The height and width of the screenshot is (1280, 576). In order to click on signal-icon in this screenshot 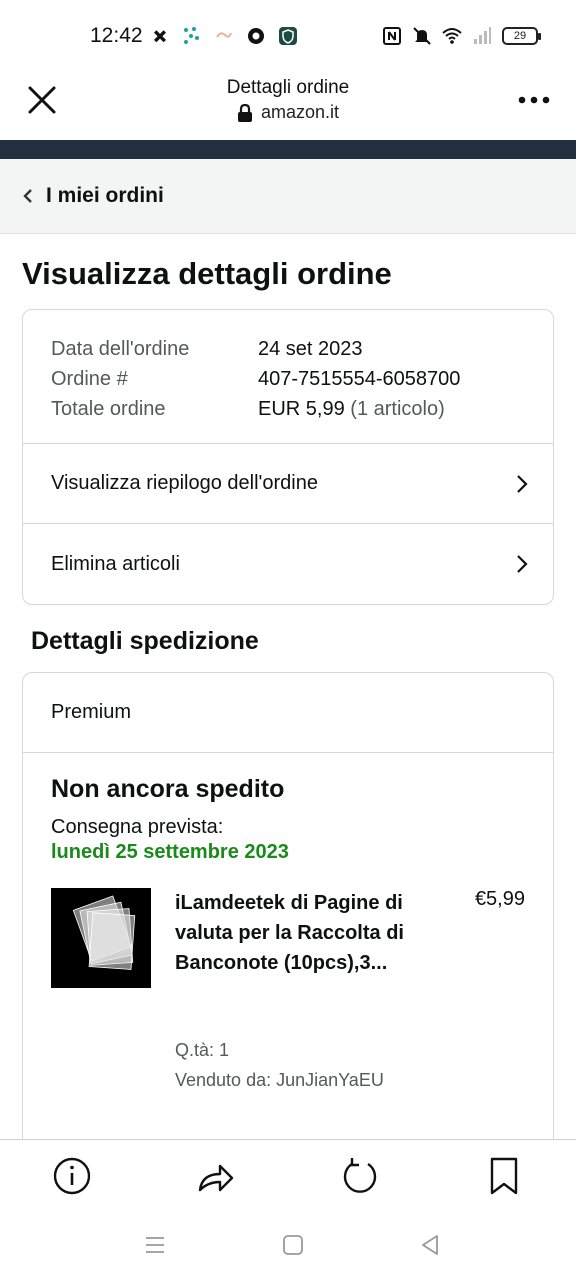, I will do `click(482, 35)`.